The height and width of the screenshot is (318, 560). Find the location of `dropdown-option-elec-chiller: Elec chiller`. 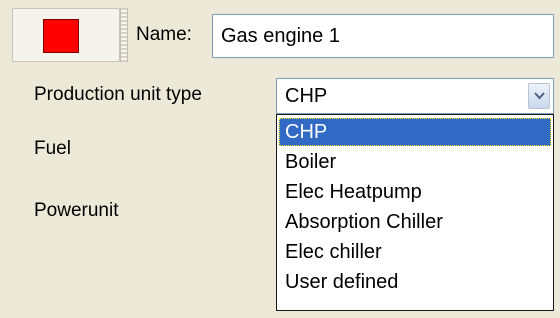

dropdown-option-elec-chiller: Elec chiller is located at coordinates (415, 252).